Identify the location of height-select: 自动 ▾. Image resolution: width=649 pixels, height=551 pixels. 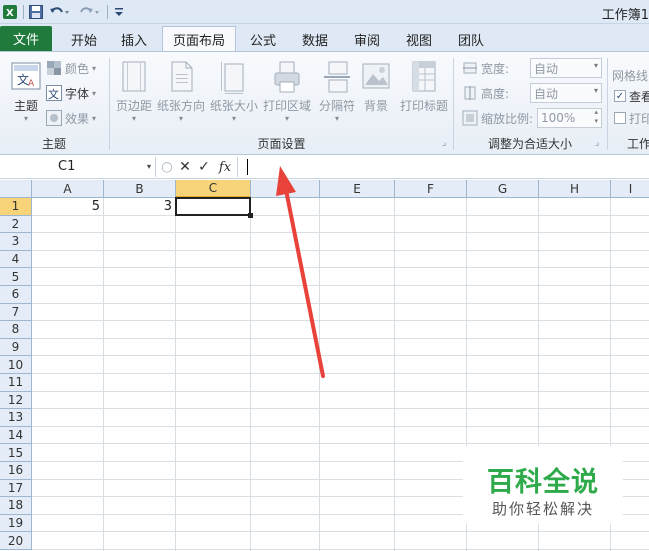
(566, 93).